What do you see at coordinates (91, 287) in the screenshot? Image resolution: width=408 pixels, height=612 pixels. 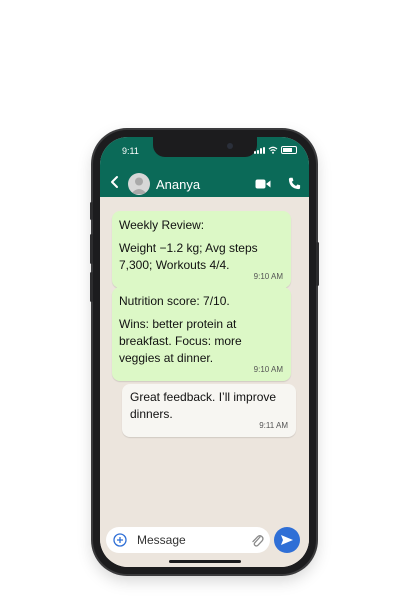 I see `volume-down-button` at bounding box center [91, 287].